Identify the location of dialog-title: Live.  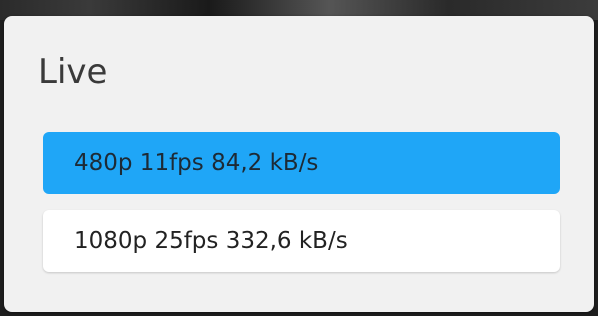
(73, 72).